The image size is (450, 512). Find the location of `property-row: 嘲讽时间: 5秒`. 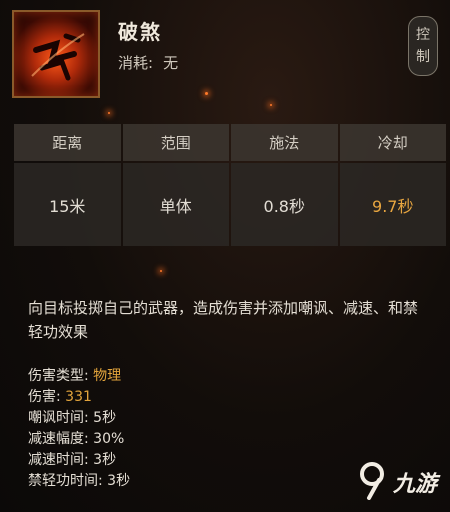

property-row: 嘲讽时间: 5秒 is located at coordinates (178, 418).